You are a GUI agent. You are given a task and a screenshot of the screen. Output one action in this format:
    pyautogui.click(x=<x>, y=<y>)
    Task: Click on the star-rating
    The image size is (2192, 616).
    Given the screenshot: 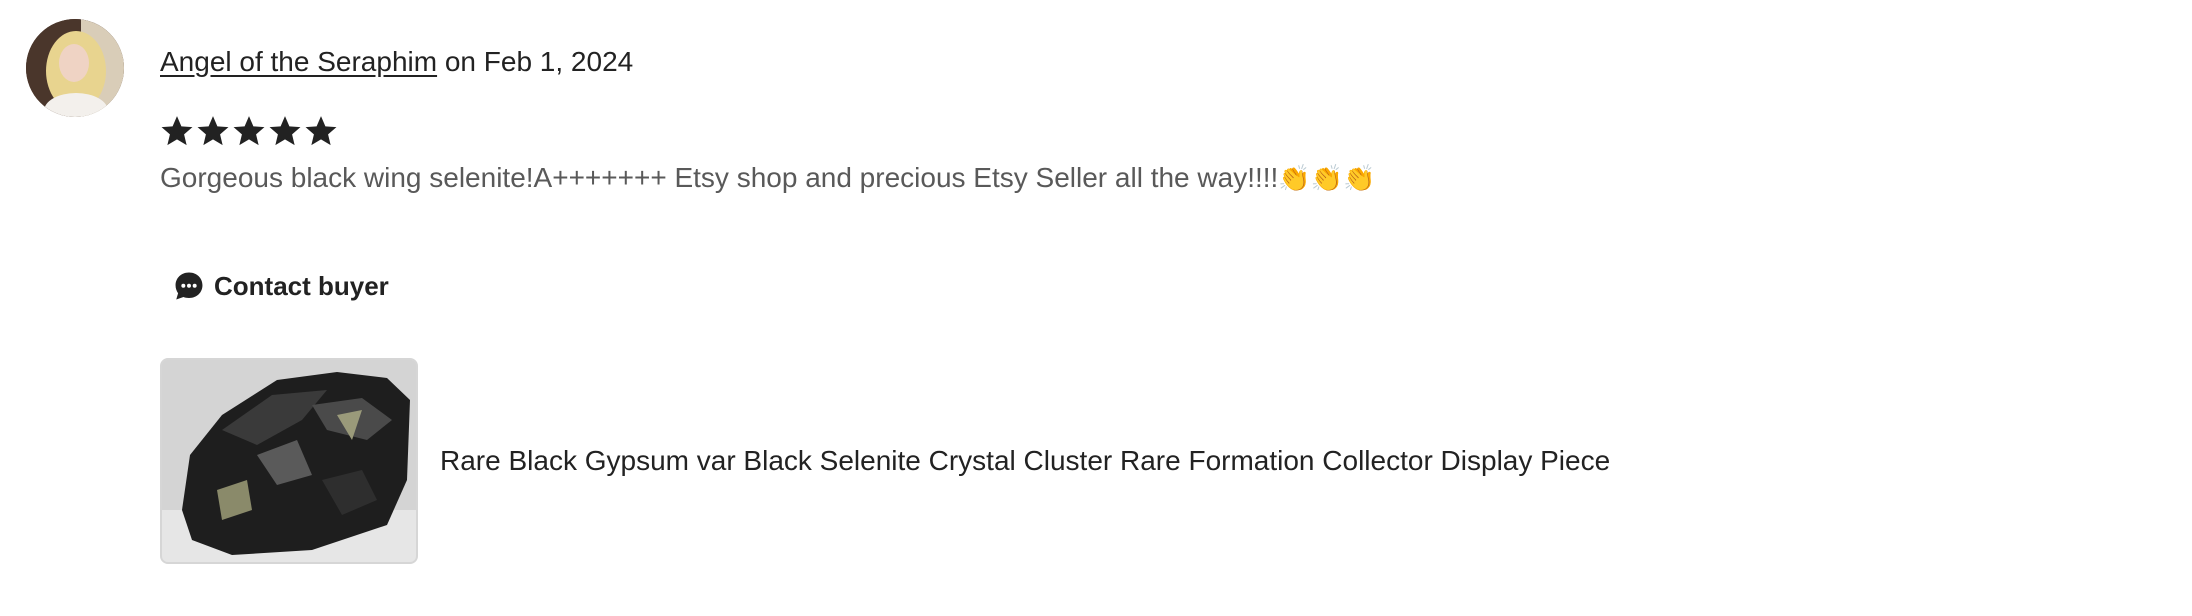 What is the action you would take?
    pyautogui.click(x=249, y=132)
    